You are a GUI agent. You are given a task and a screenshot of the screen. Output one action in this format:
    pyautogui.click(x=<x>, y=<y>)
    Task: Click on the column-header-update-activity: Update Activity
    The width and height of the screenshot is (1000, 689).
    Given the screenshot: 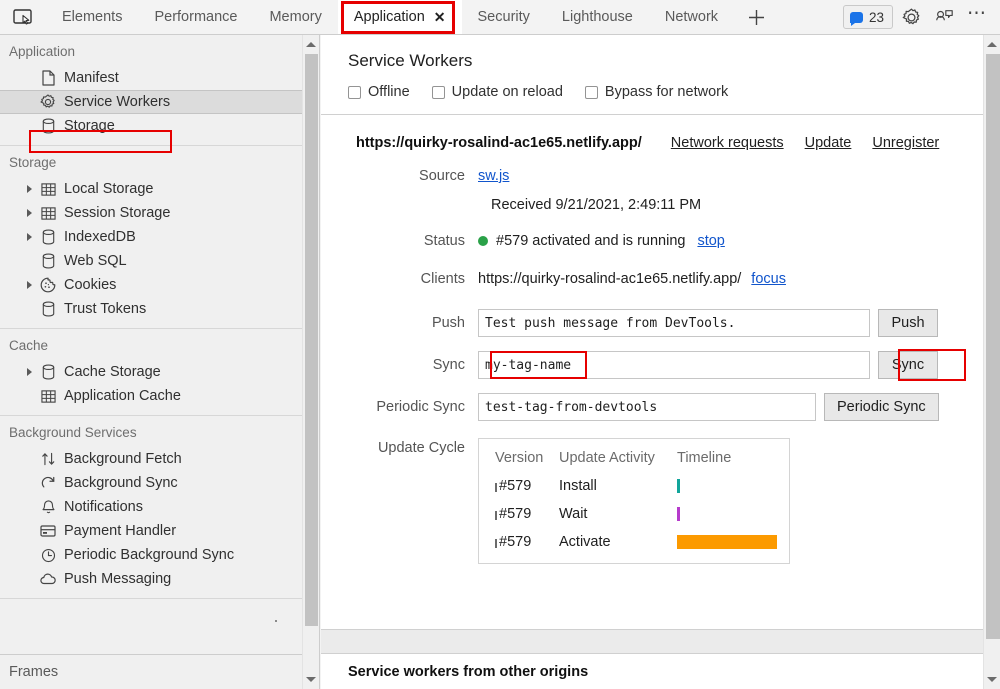 What is the action you would take?
    pyautogui.click(x=607, y=458)
    